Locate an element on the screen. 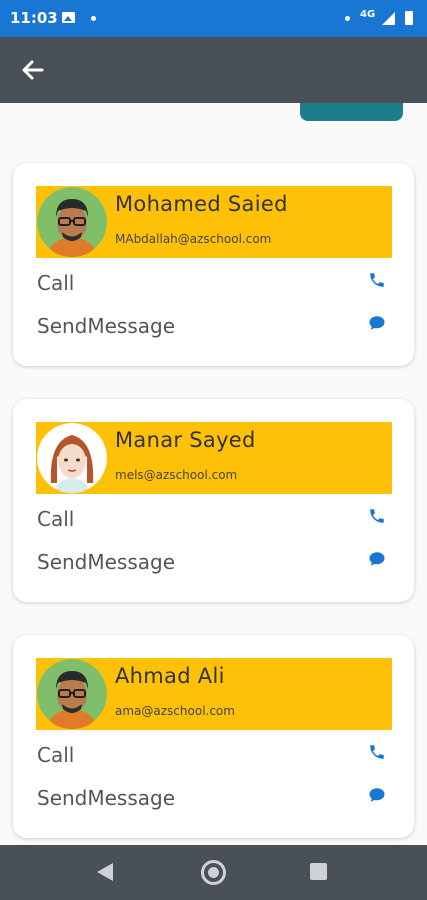 The height and width of the screenshot is (900, 427). status-time: 11:03 is located at coordinates (34, 18).